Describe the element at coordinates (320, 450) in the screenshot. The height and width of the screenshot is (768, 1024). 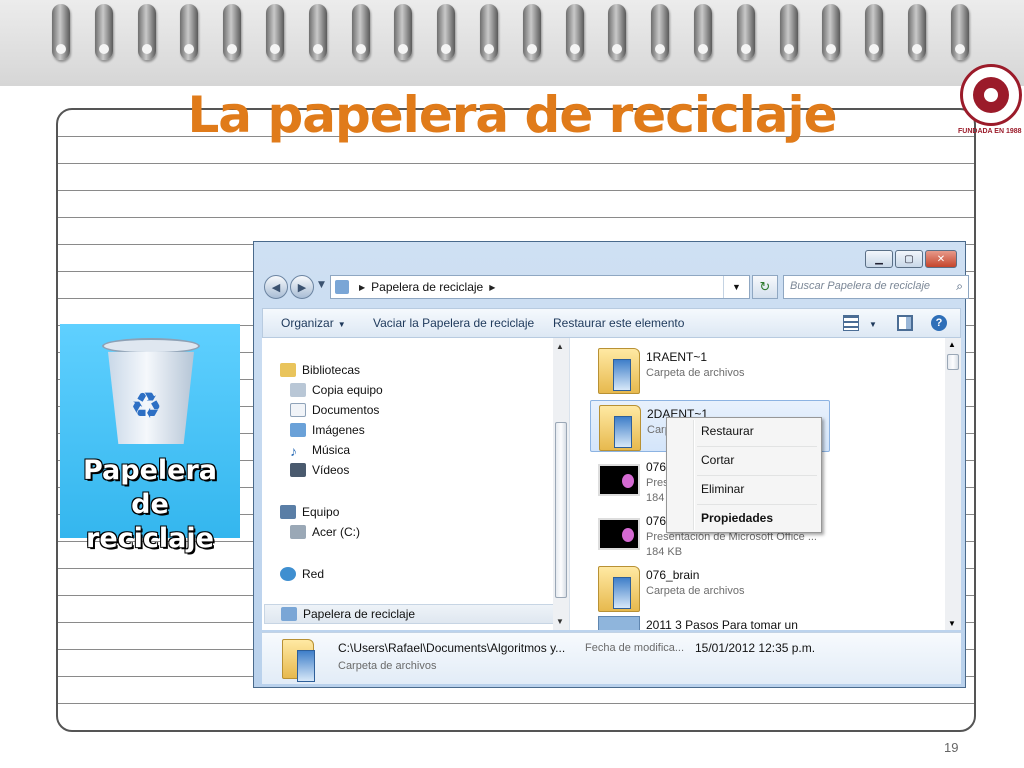
I see `nav-item-music: ♪ Música` at that location.